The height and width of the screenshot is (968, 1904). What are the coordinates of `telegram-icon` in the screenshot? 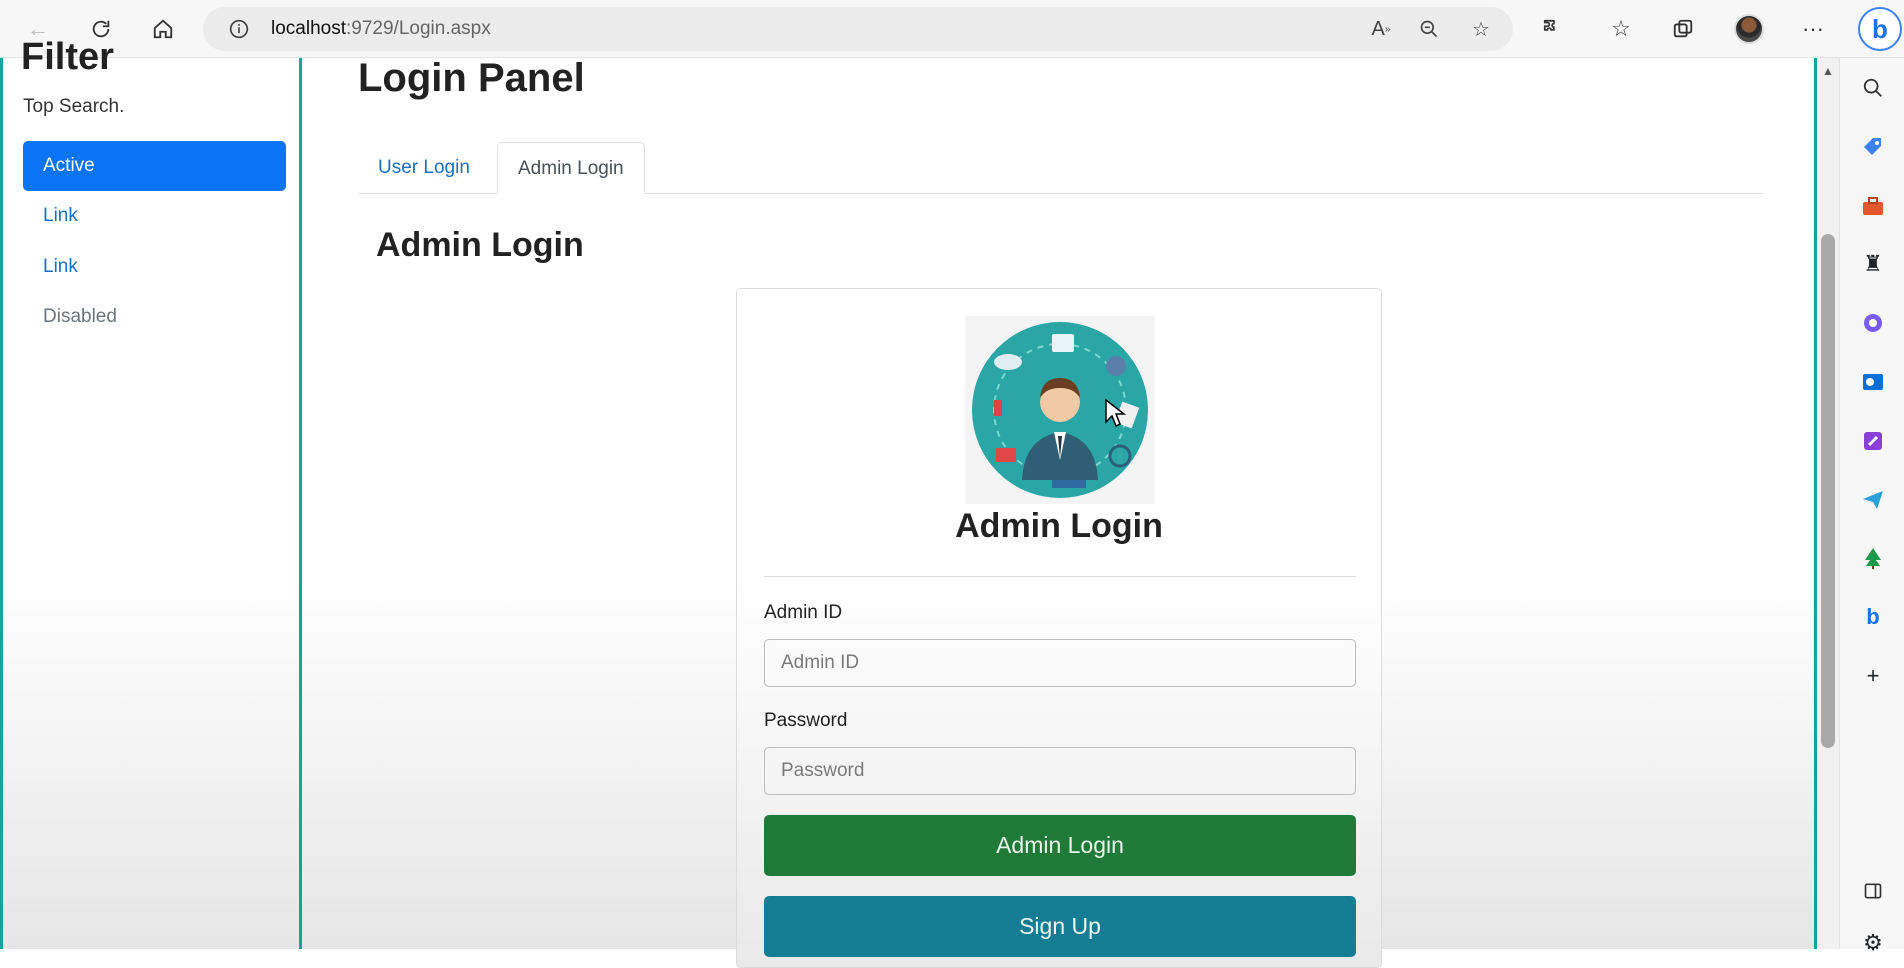 It's located at (1873, 500).